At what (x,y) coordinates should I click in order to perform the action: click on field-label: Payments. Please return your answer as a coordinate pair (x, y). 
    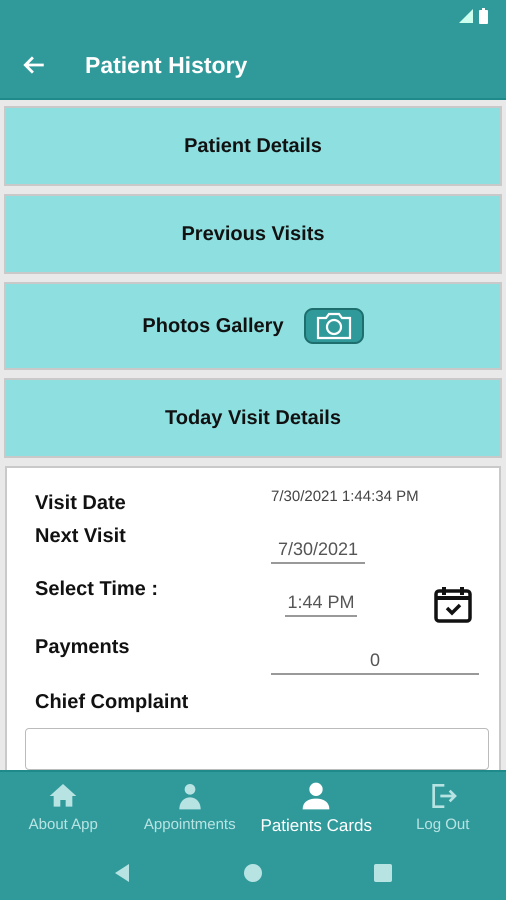
    Looking at the image, I should click on (82, 648).